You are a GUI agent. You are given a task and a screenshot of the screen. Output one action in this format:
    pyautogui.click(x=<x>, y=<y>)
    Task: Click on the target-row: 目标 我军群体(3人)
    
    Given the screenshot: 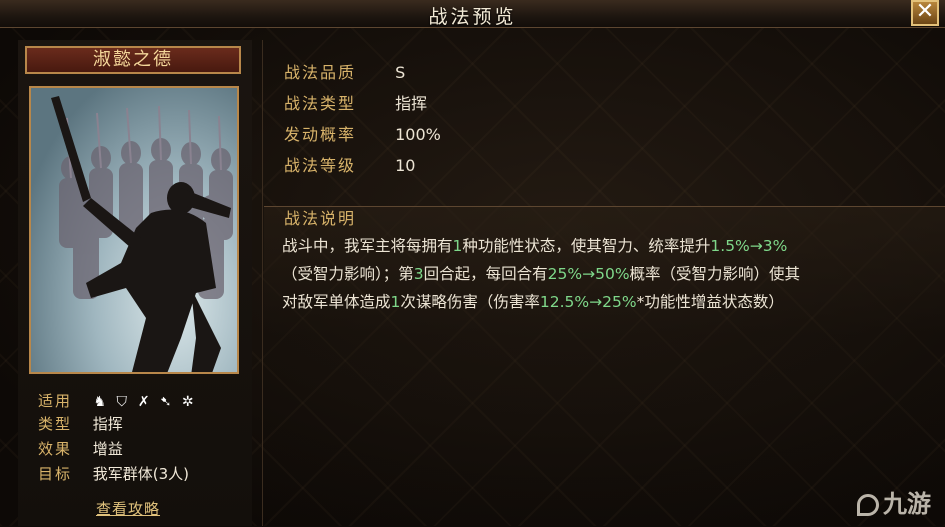 What is the action you would take?
    pyautogui.click(x=113, y=474)
    